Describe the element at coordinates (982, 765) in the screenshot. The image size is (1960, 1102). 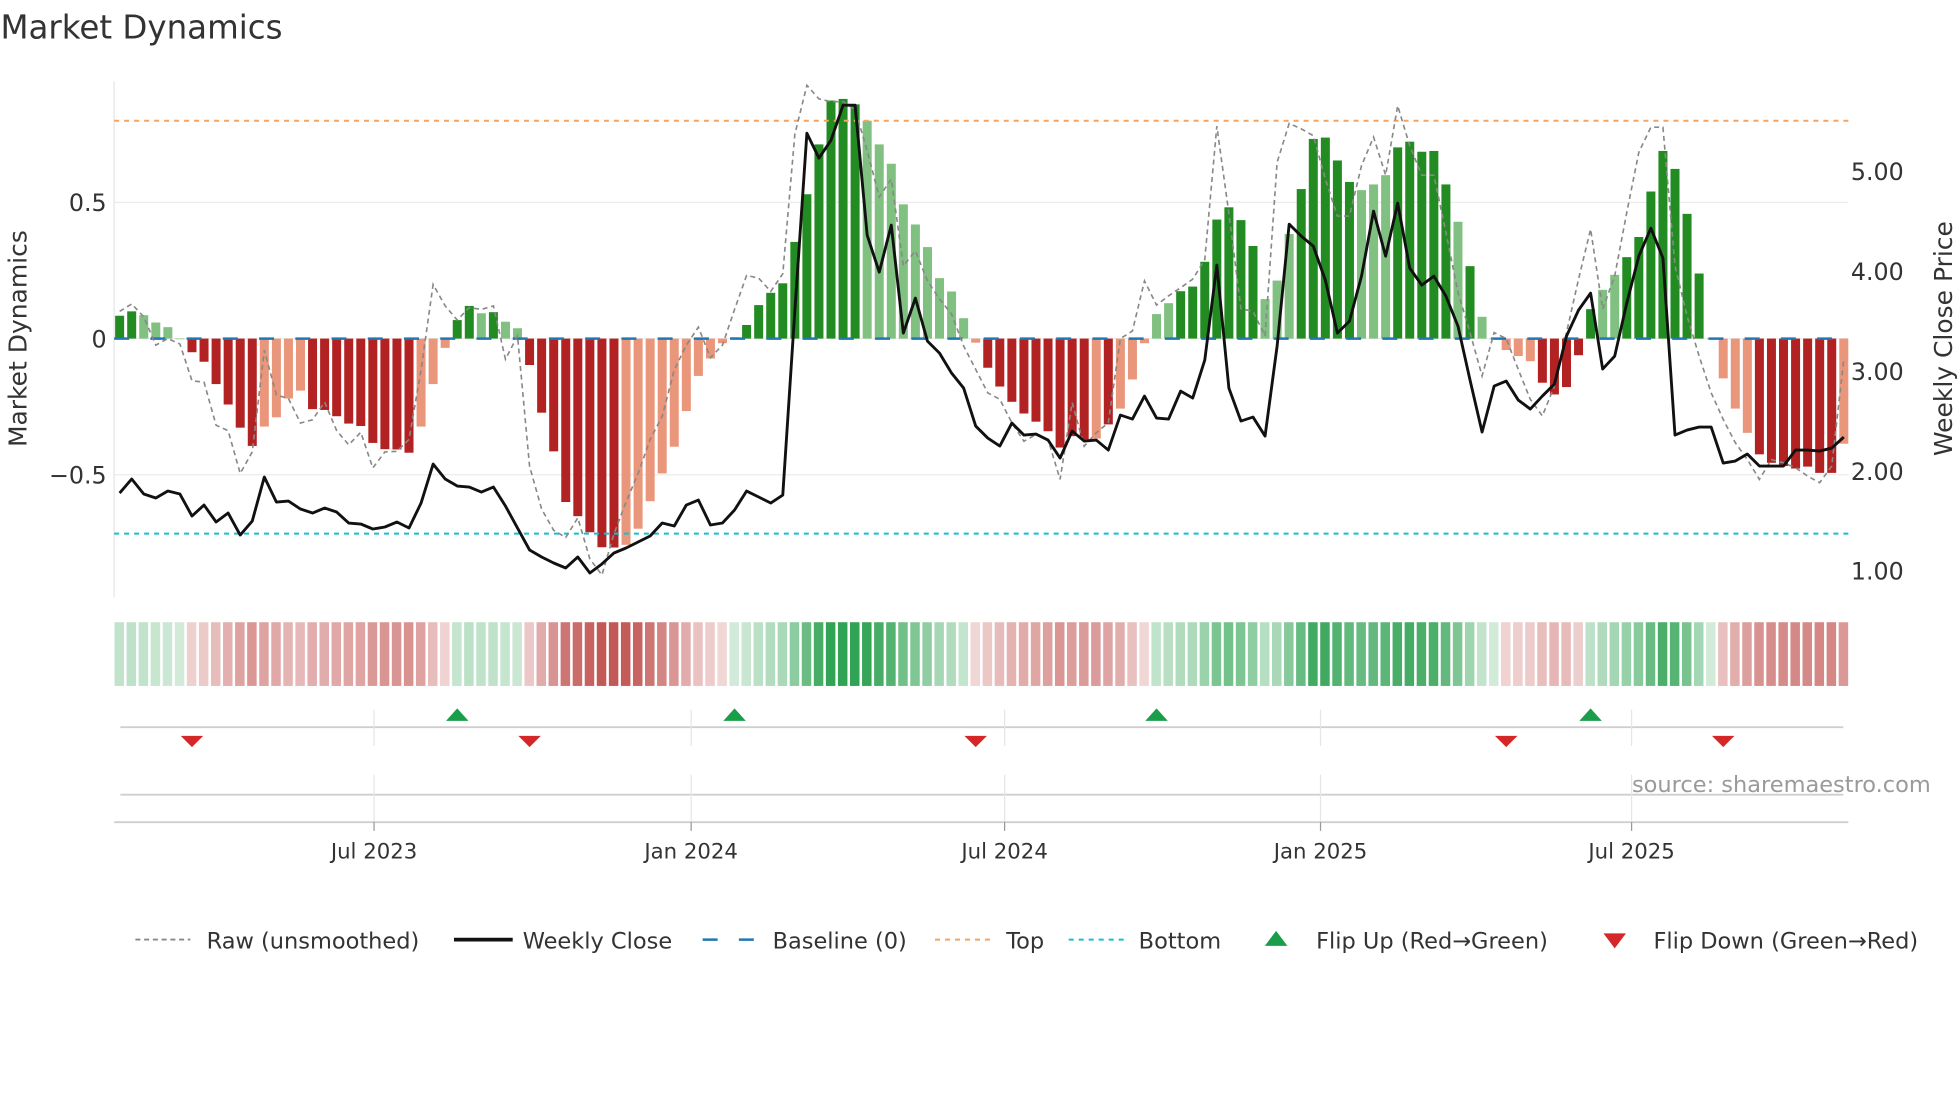
I see `flip-markers` at that location.